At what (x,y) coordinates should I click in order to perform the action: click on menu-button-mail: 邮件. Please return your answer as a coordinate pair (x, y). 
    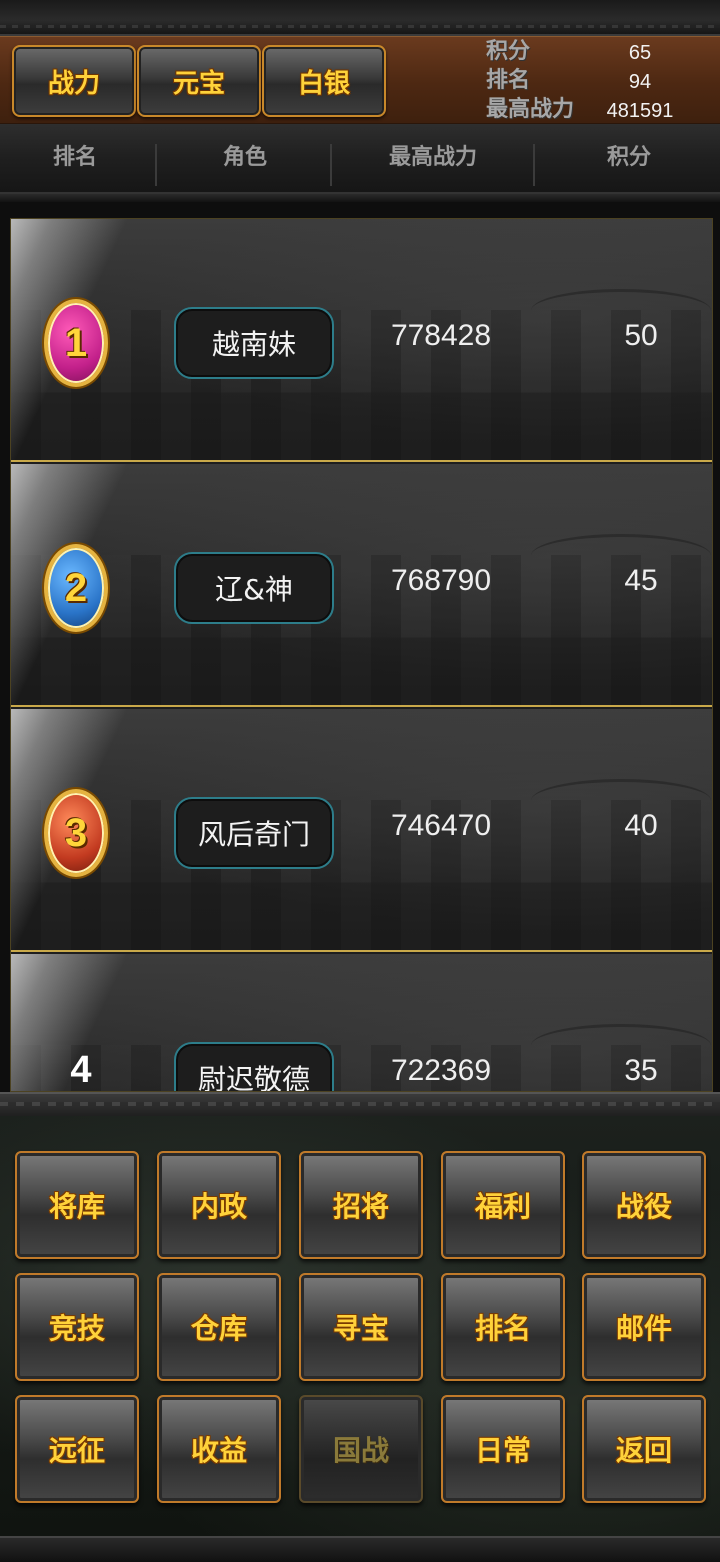
    Looking at the image, I should click on (644, 1327).